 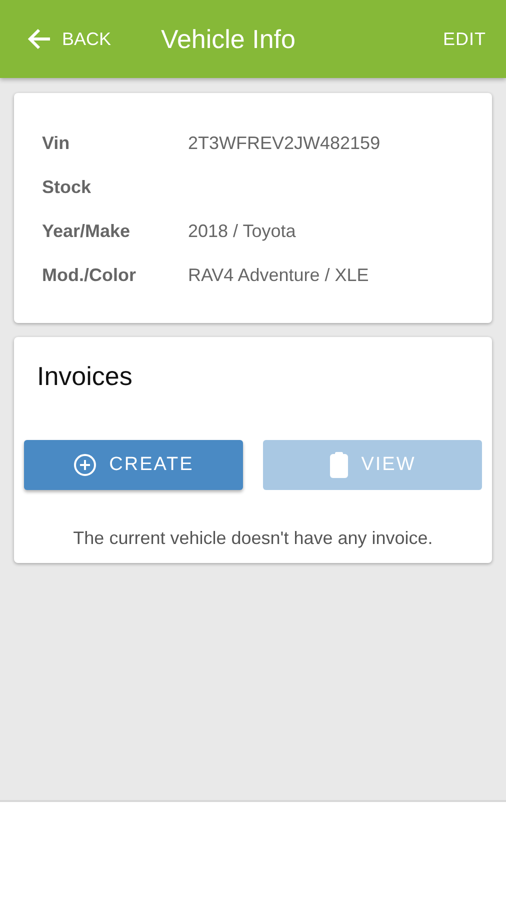 What do you see at coordinates (339, 465) in the screenshot?
I see `clipboard-icon` at bounding box center [339, 465].